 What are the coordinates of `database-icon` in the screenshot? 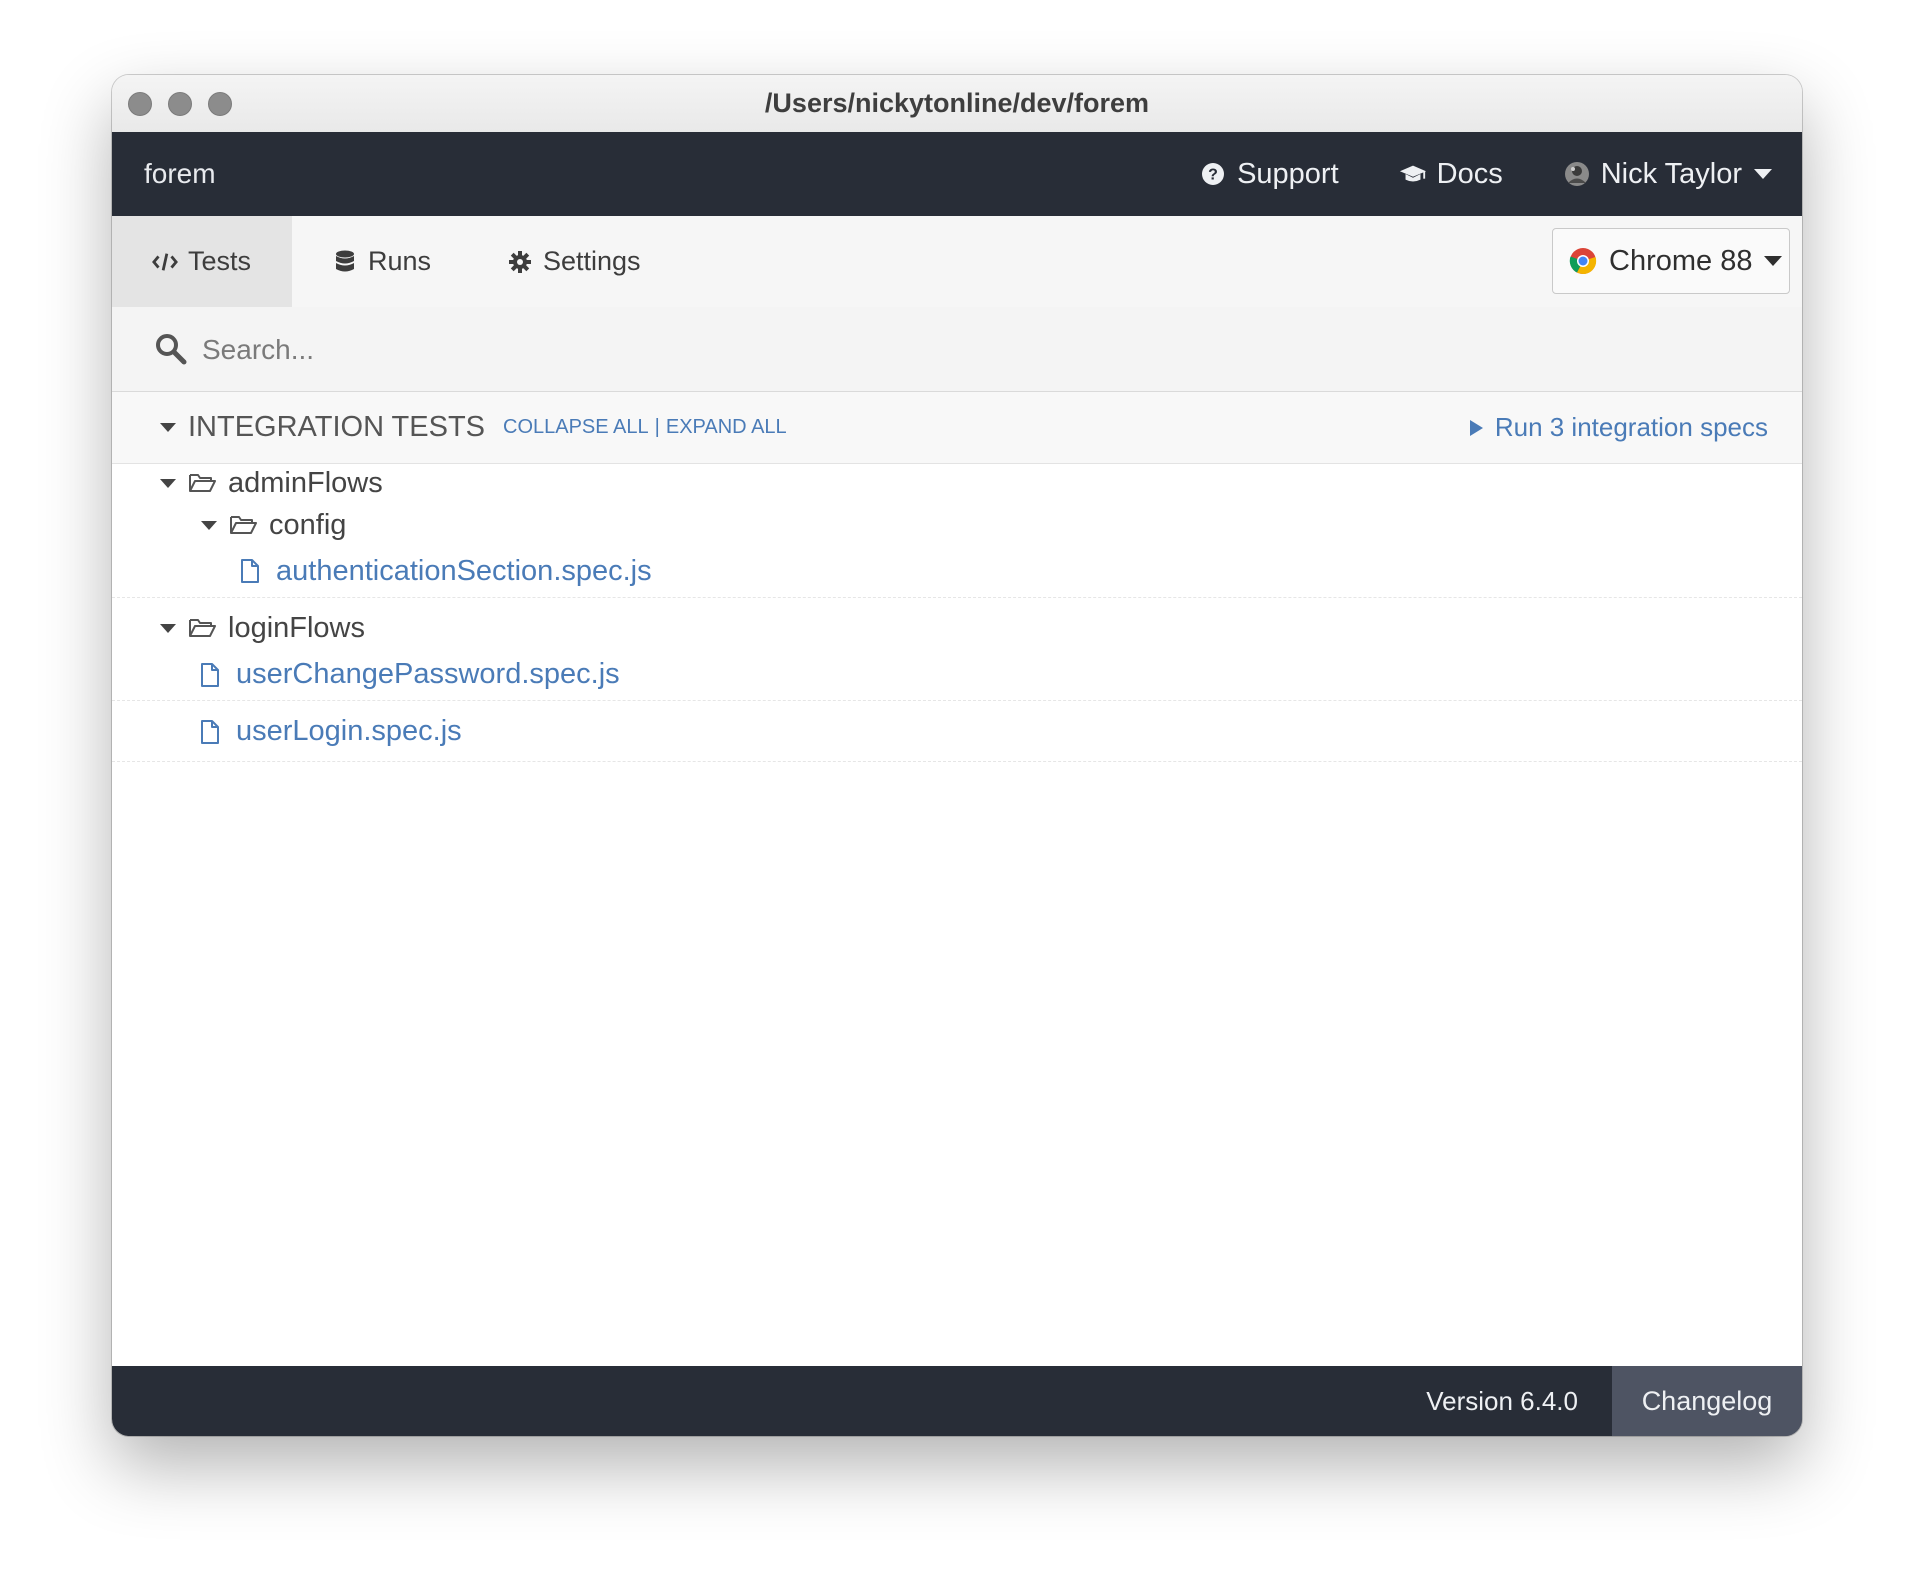 It's located at (345, 262).